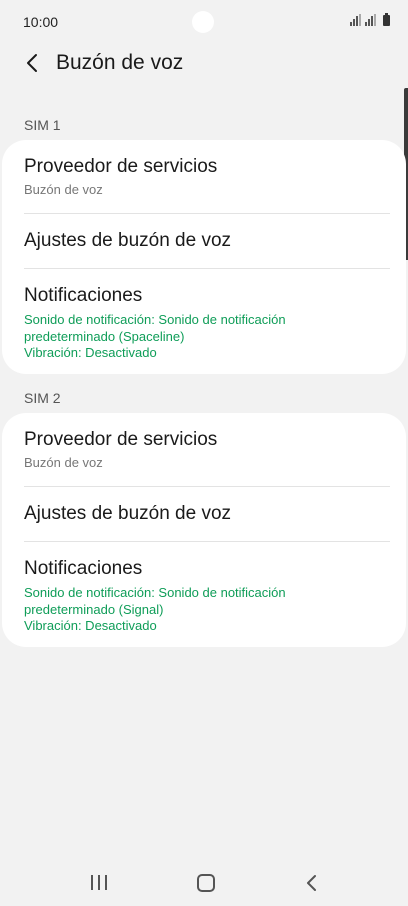  I want to click on app-header: Buzón de voz, so click(204, 64).